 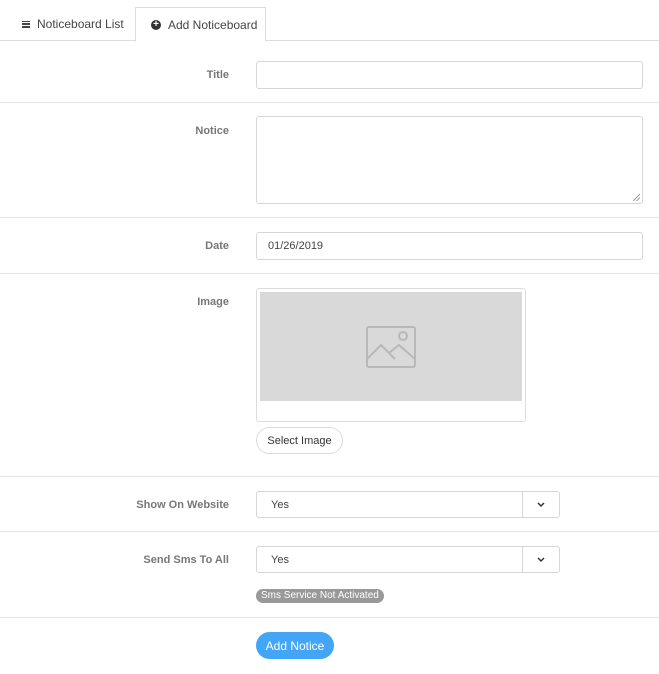 What do you see at coordinates (156, 24) in the screenshot?
I see `plus-circle-icon: +` at bounding box center [156, 24].